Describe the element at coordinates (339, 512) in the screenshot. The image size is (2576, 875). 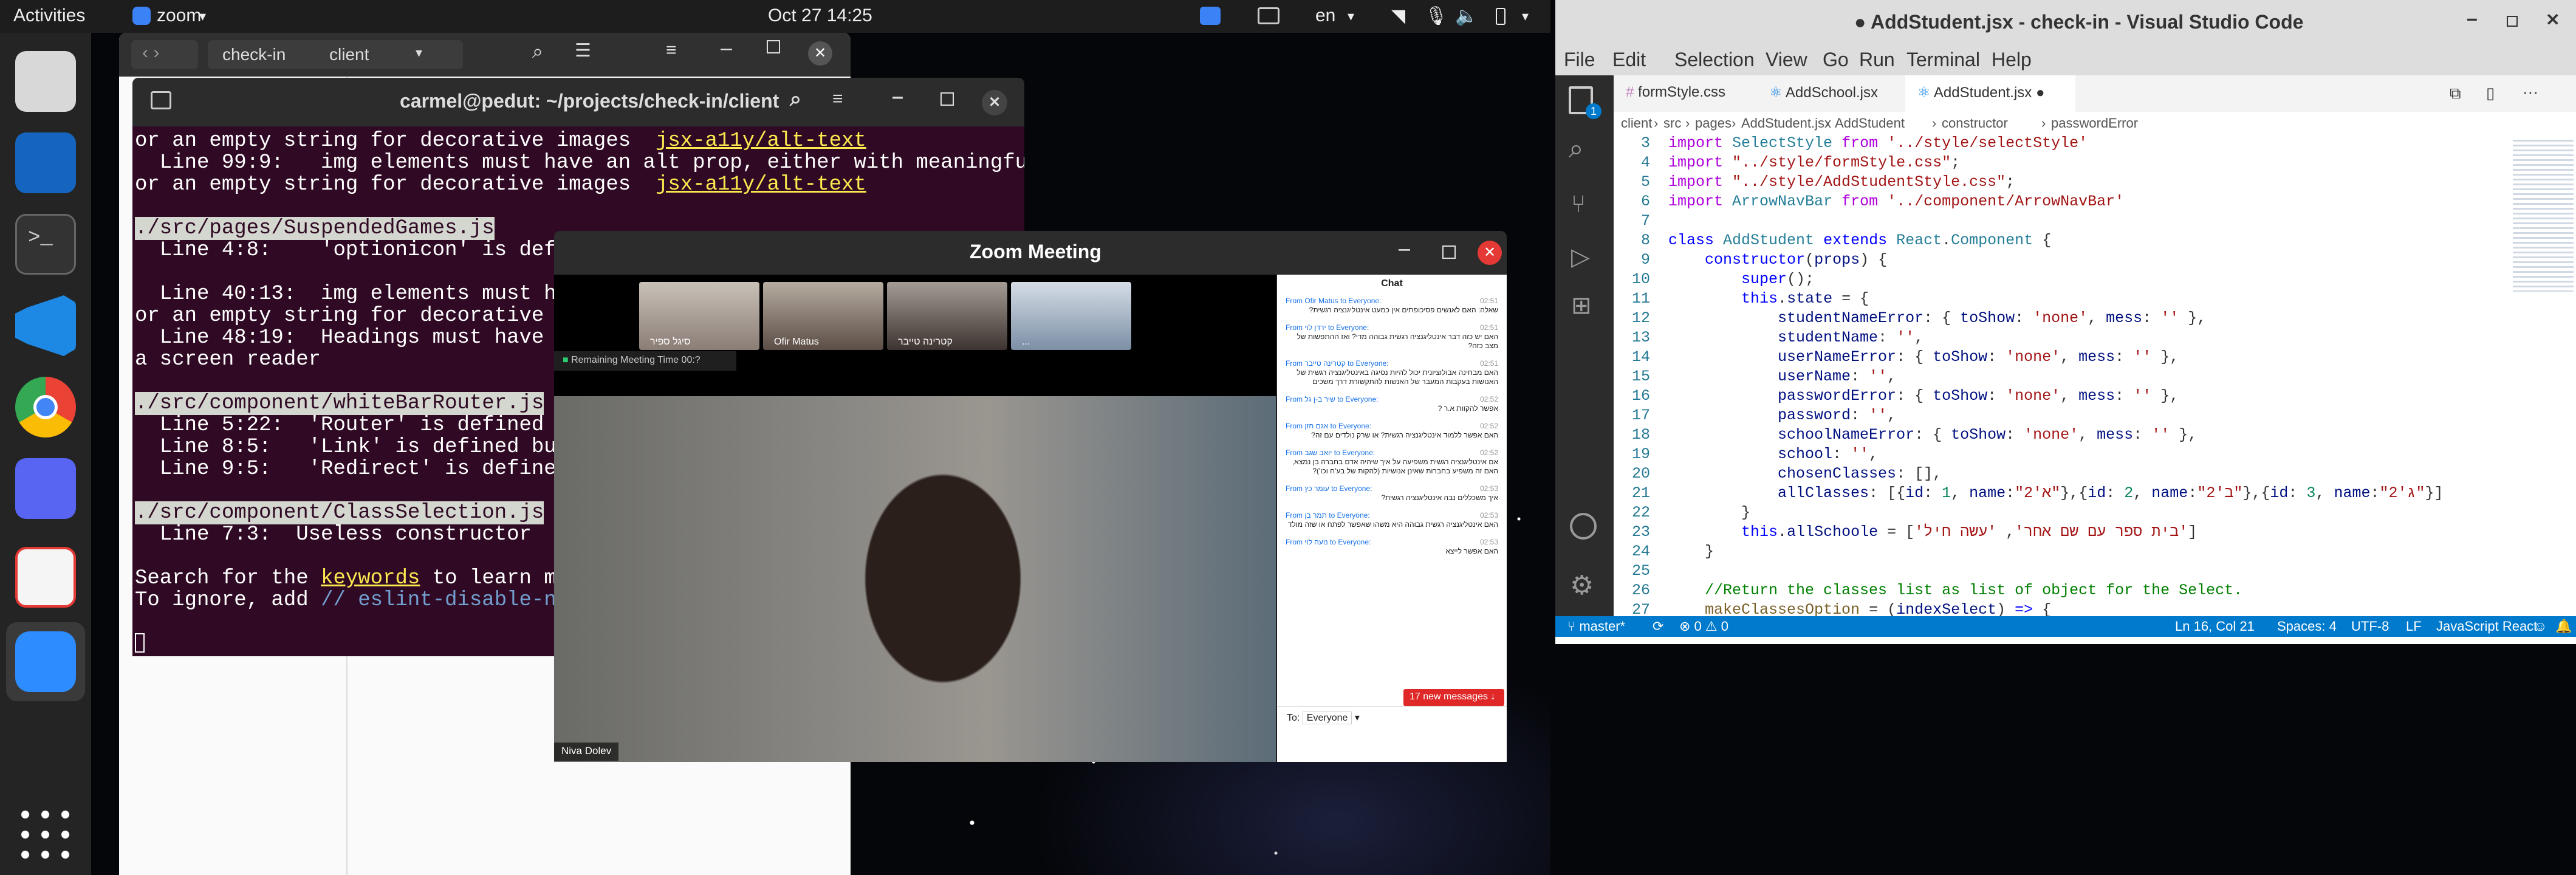
I see `file-heading: ./src/component/ClassSelection.js` at that location.